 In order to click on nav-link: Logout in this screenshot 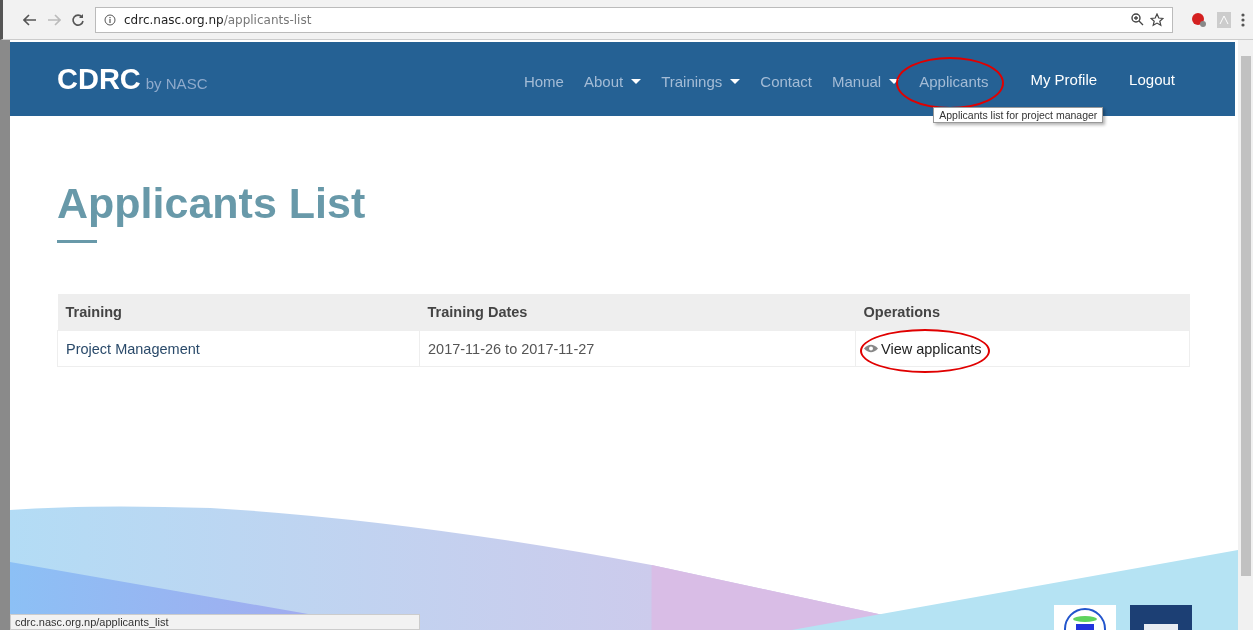, I will do `click(1152, 79)`.